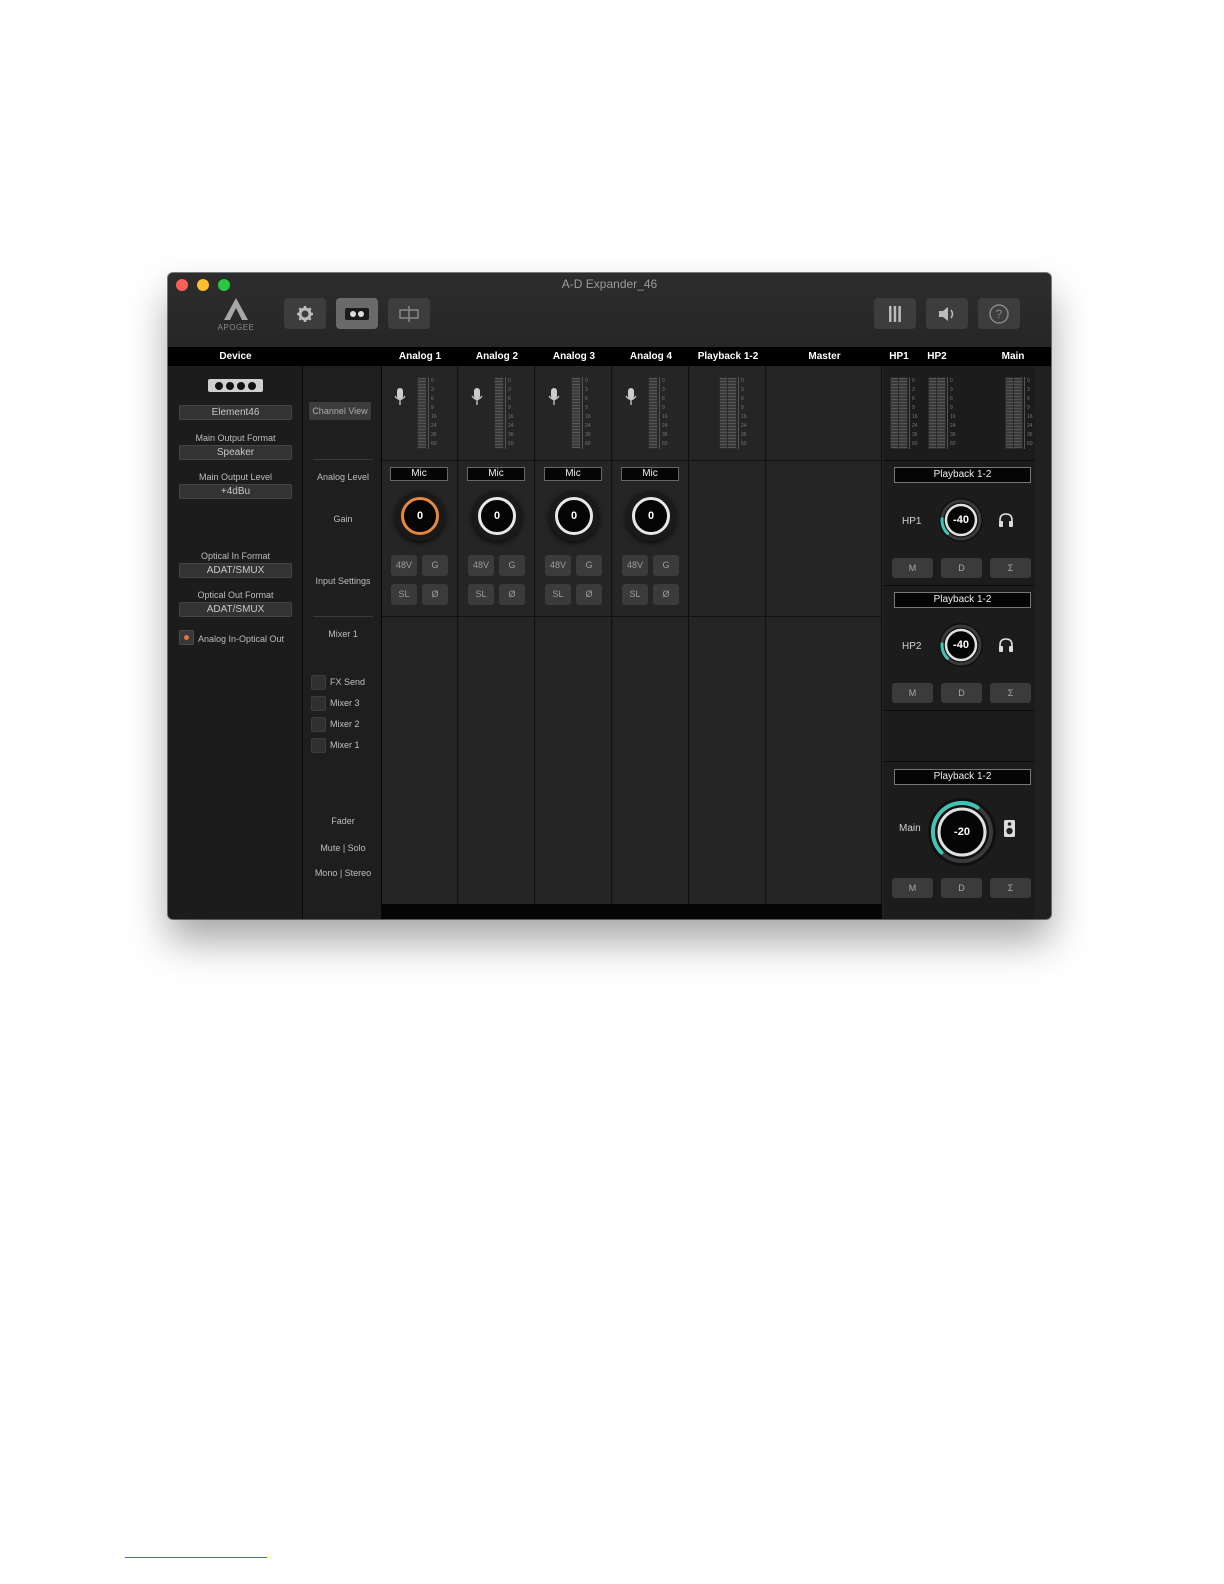 The width and height of the screenshot is (1224, 1584). Describe the element at coordinates (912, 693) in the screenshot. I see `hp2-mute-button: M` at that location.